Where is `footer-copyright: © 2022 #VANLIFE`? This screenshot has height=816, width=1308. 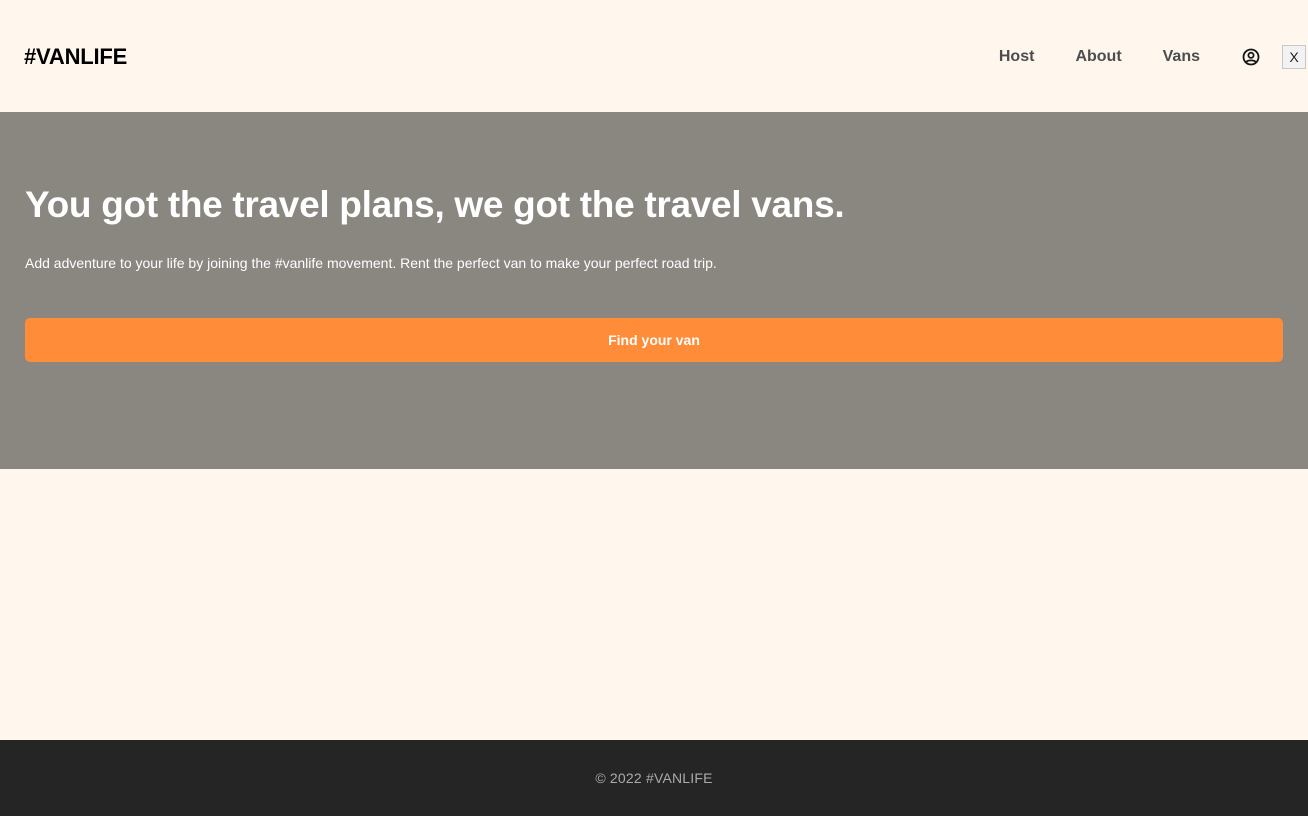 footer-copyright: © 2022 #VANLIFE is located at coordinates (654, 778).